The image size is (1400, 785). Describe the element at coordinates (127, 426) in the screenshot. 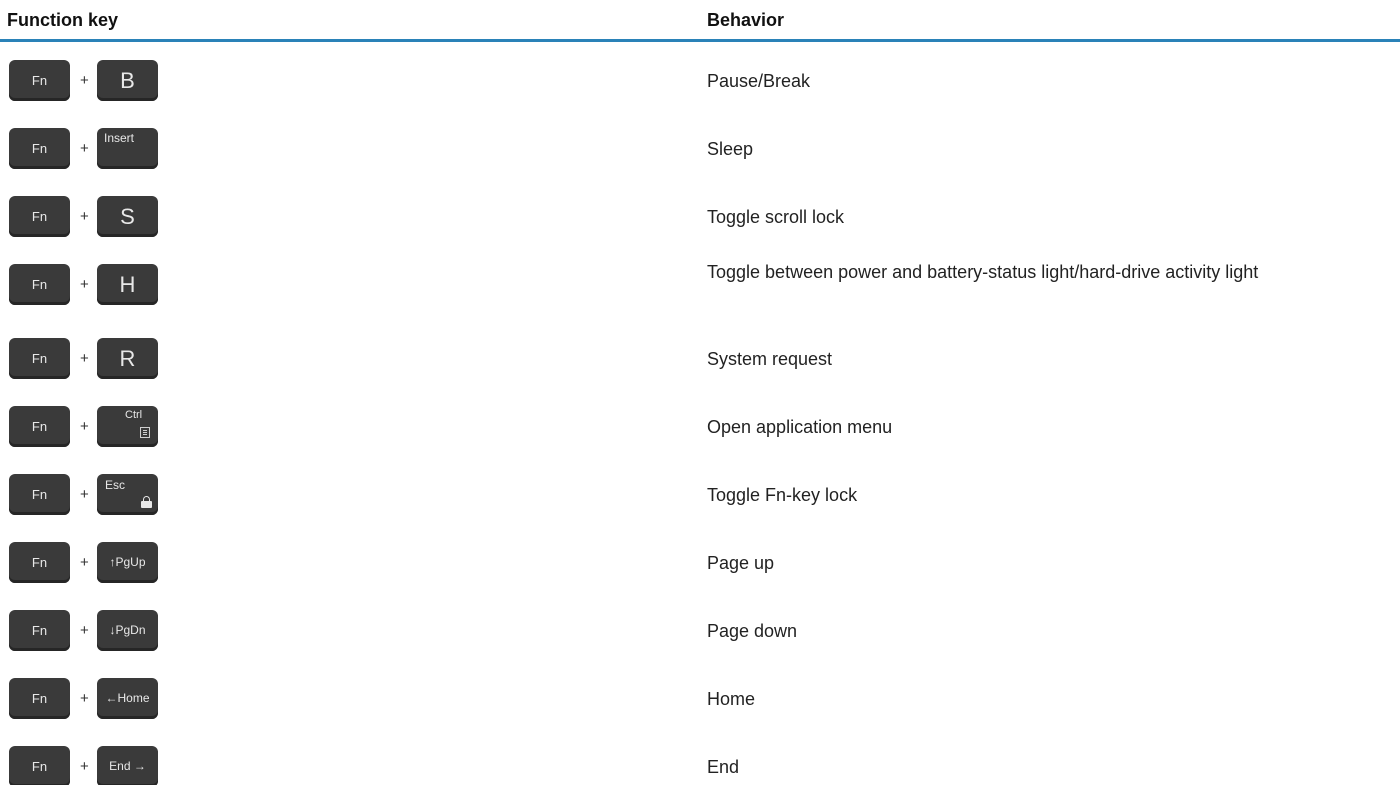

I see `ctrl-key: Ctrl` at that location.